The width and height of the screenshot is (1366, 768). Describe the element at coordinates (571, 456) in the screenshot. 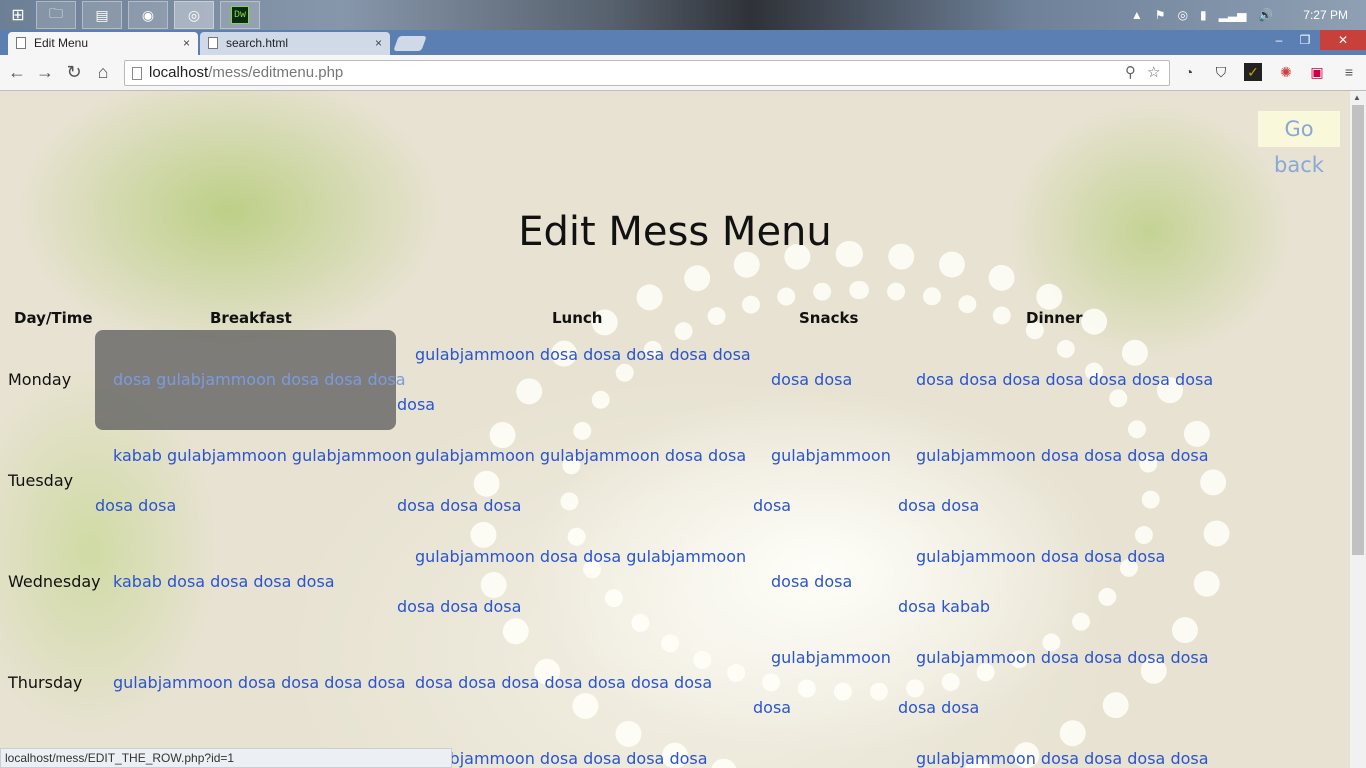

I see `menu-item: gulabjammoon gulabjammoon dosa dosa` at that location.